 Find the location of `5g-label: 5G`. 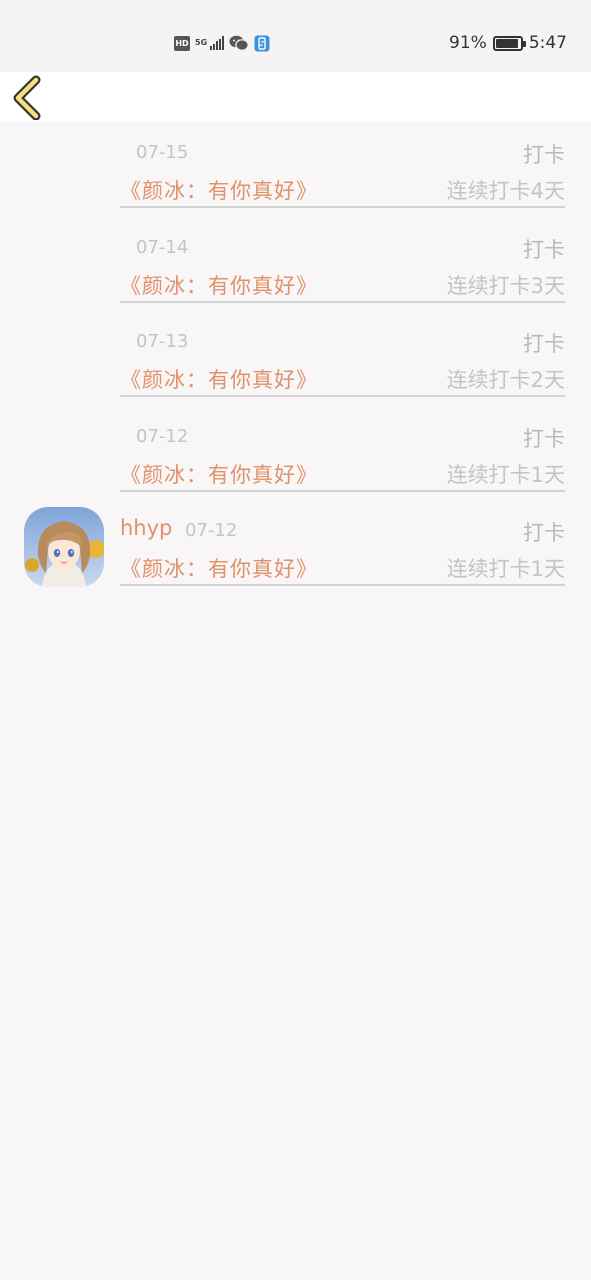

5g-label: 5G is located at coordinates (201, 42).